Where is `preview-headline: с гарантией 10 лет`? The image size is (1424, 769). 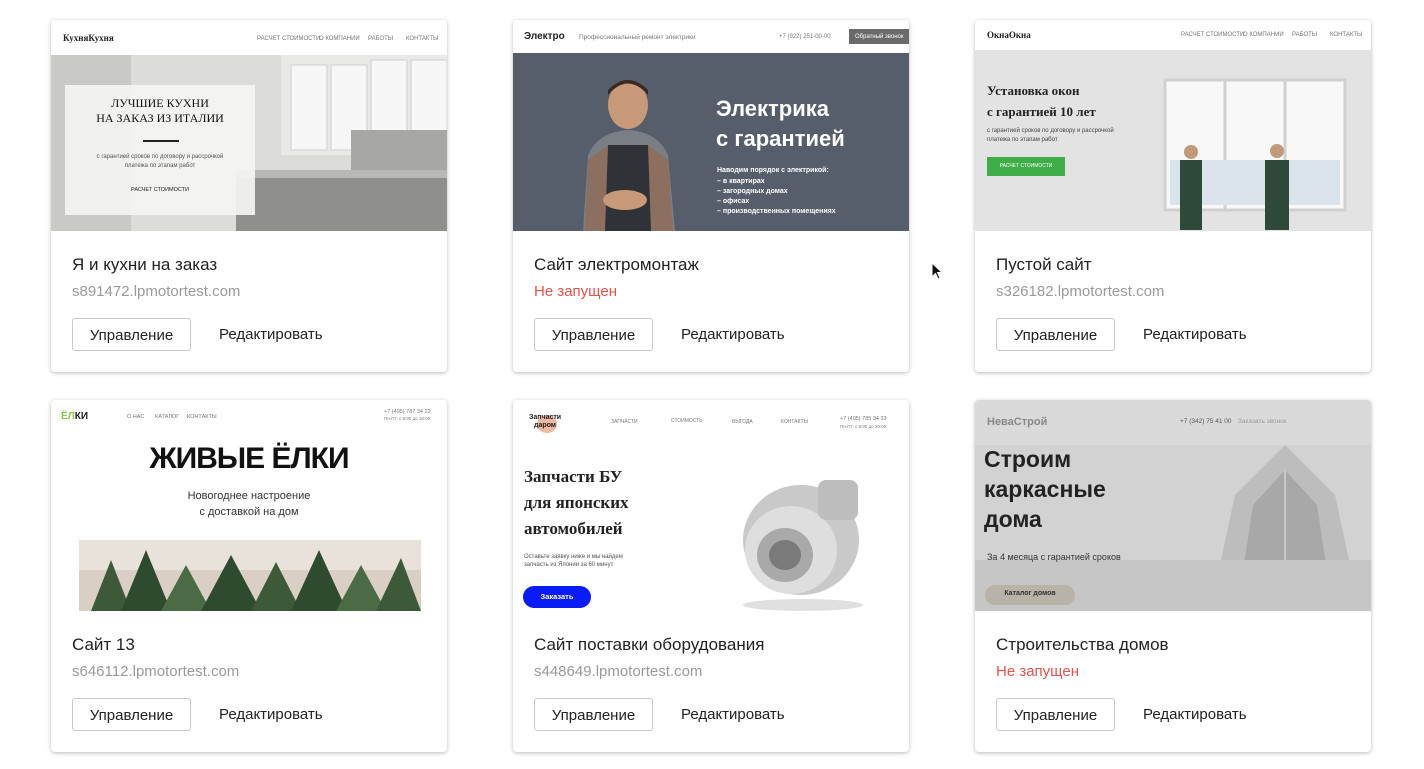
preview-headline: с гарантией 10 лет is located at coordinates (1041, 111).